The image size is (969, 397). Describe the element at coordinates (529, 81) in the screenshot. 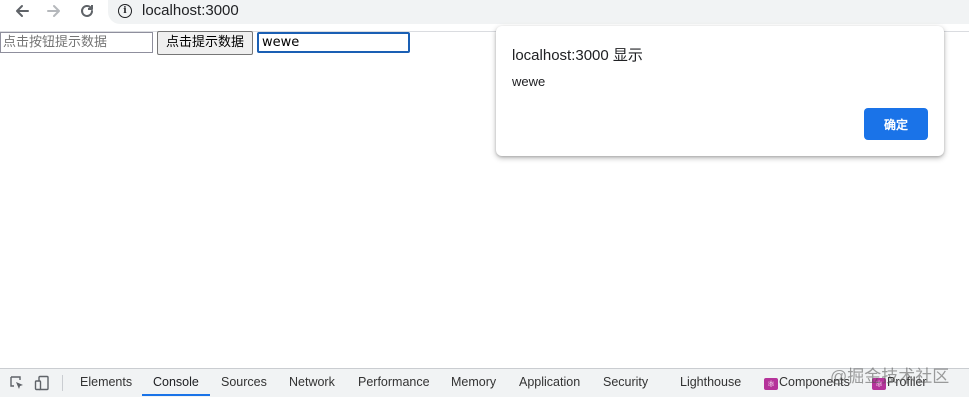

I see `dialog-message: wewe` at that location.